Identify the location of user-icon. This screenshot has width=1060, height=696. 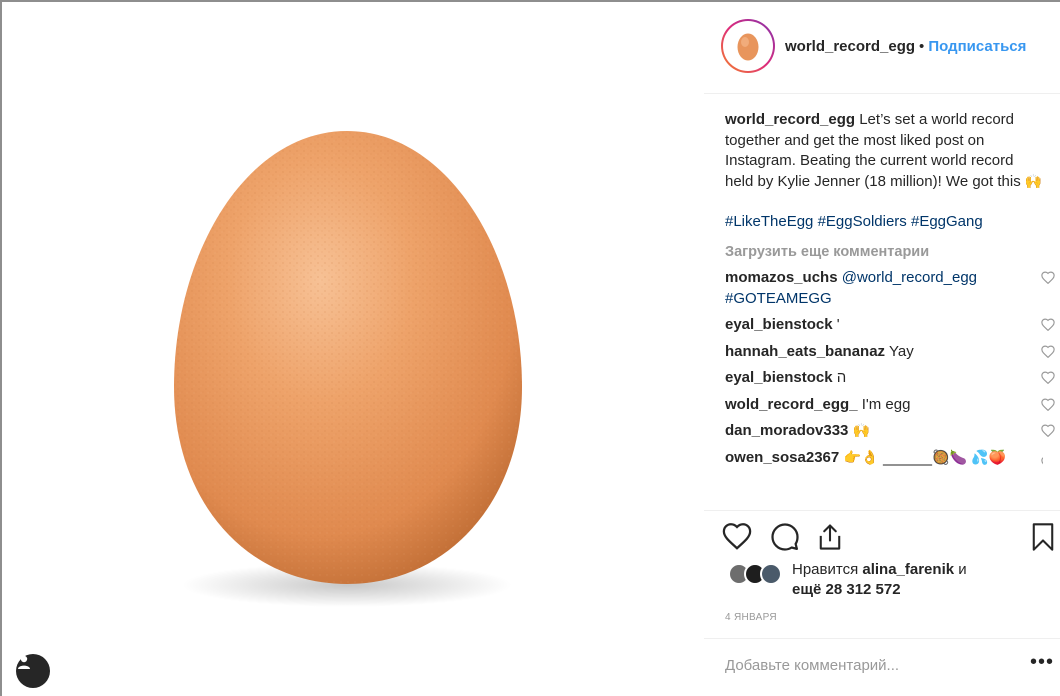
(24, 662).